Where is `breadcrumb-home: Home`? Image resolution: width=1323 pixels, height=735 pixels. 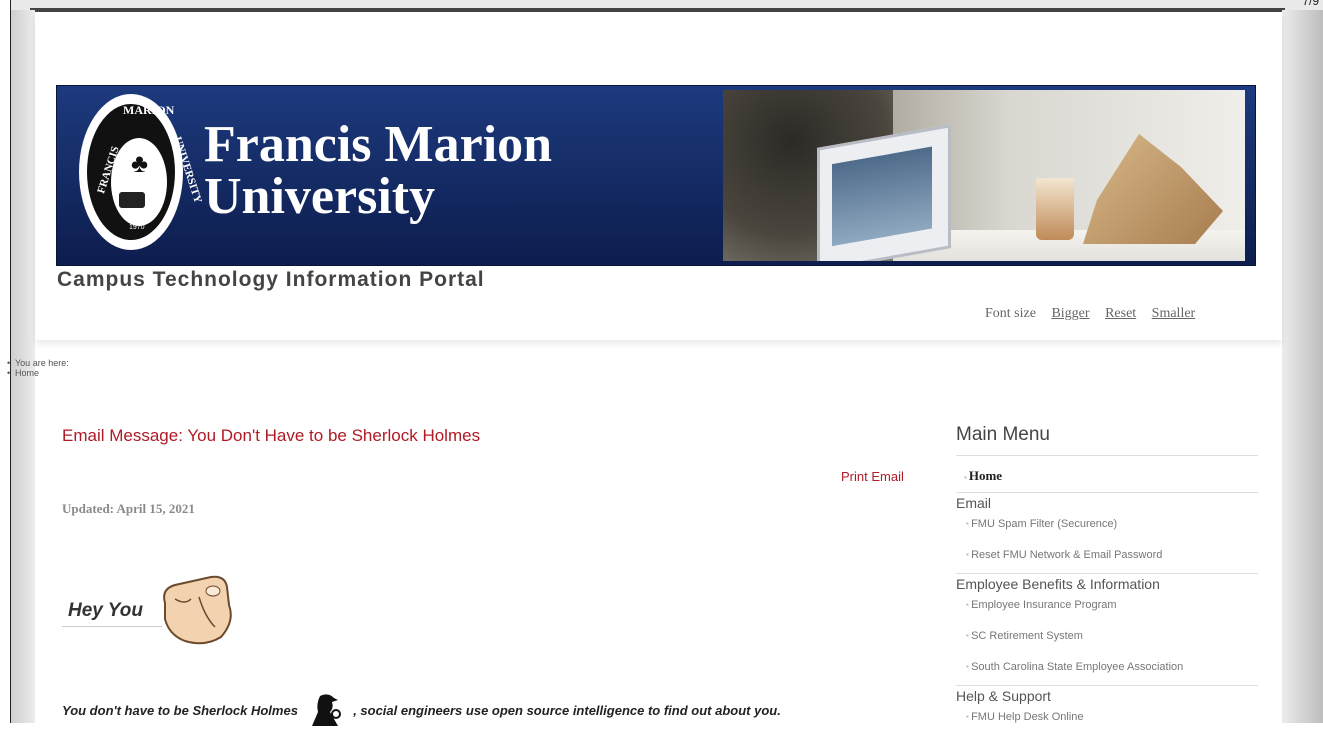
breadcrumb-home: Home is located at coordinates (38, 373).